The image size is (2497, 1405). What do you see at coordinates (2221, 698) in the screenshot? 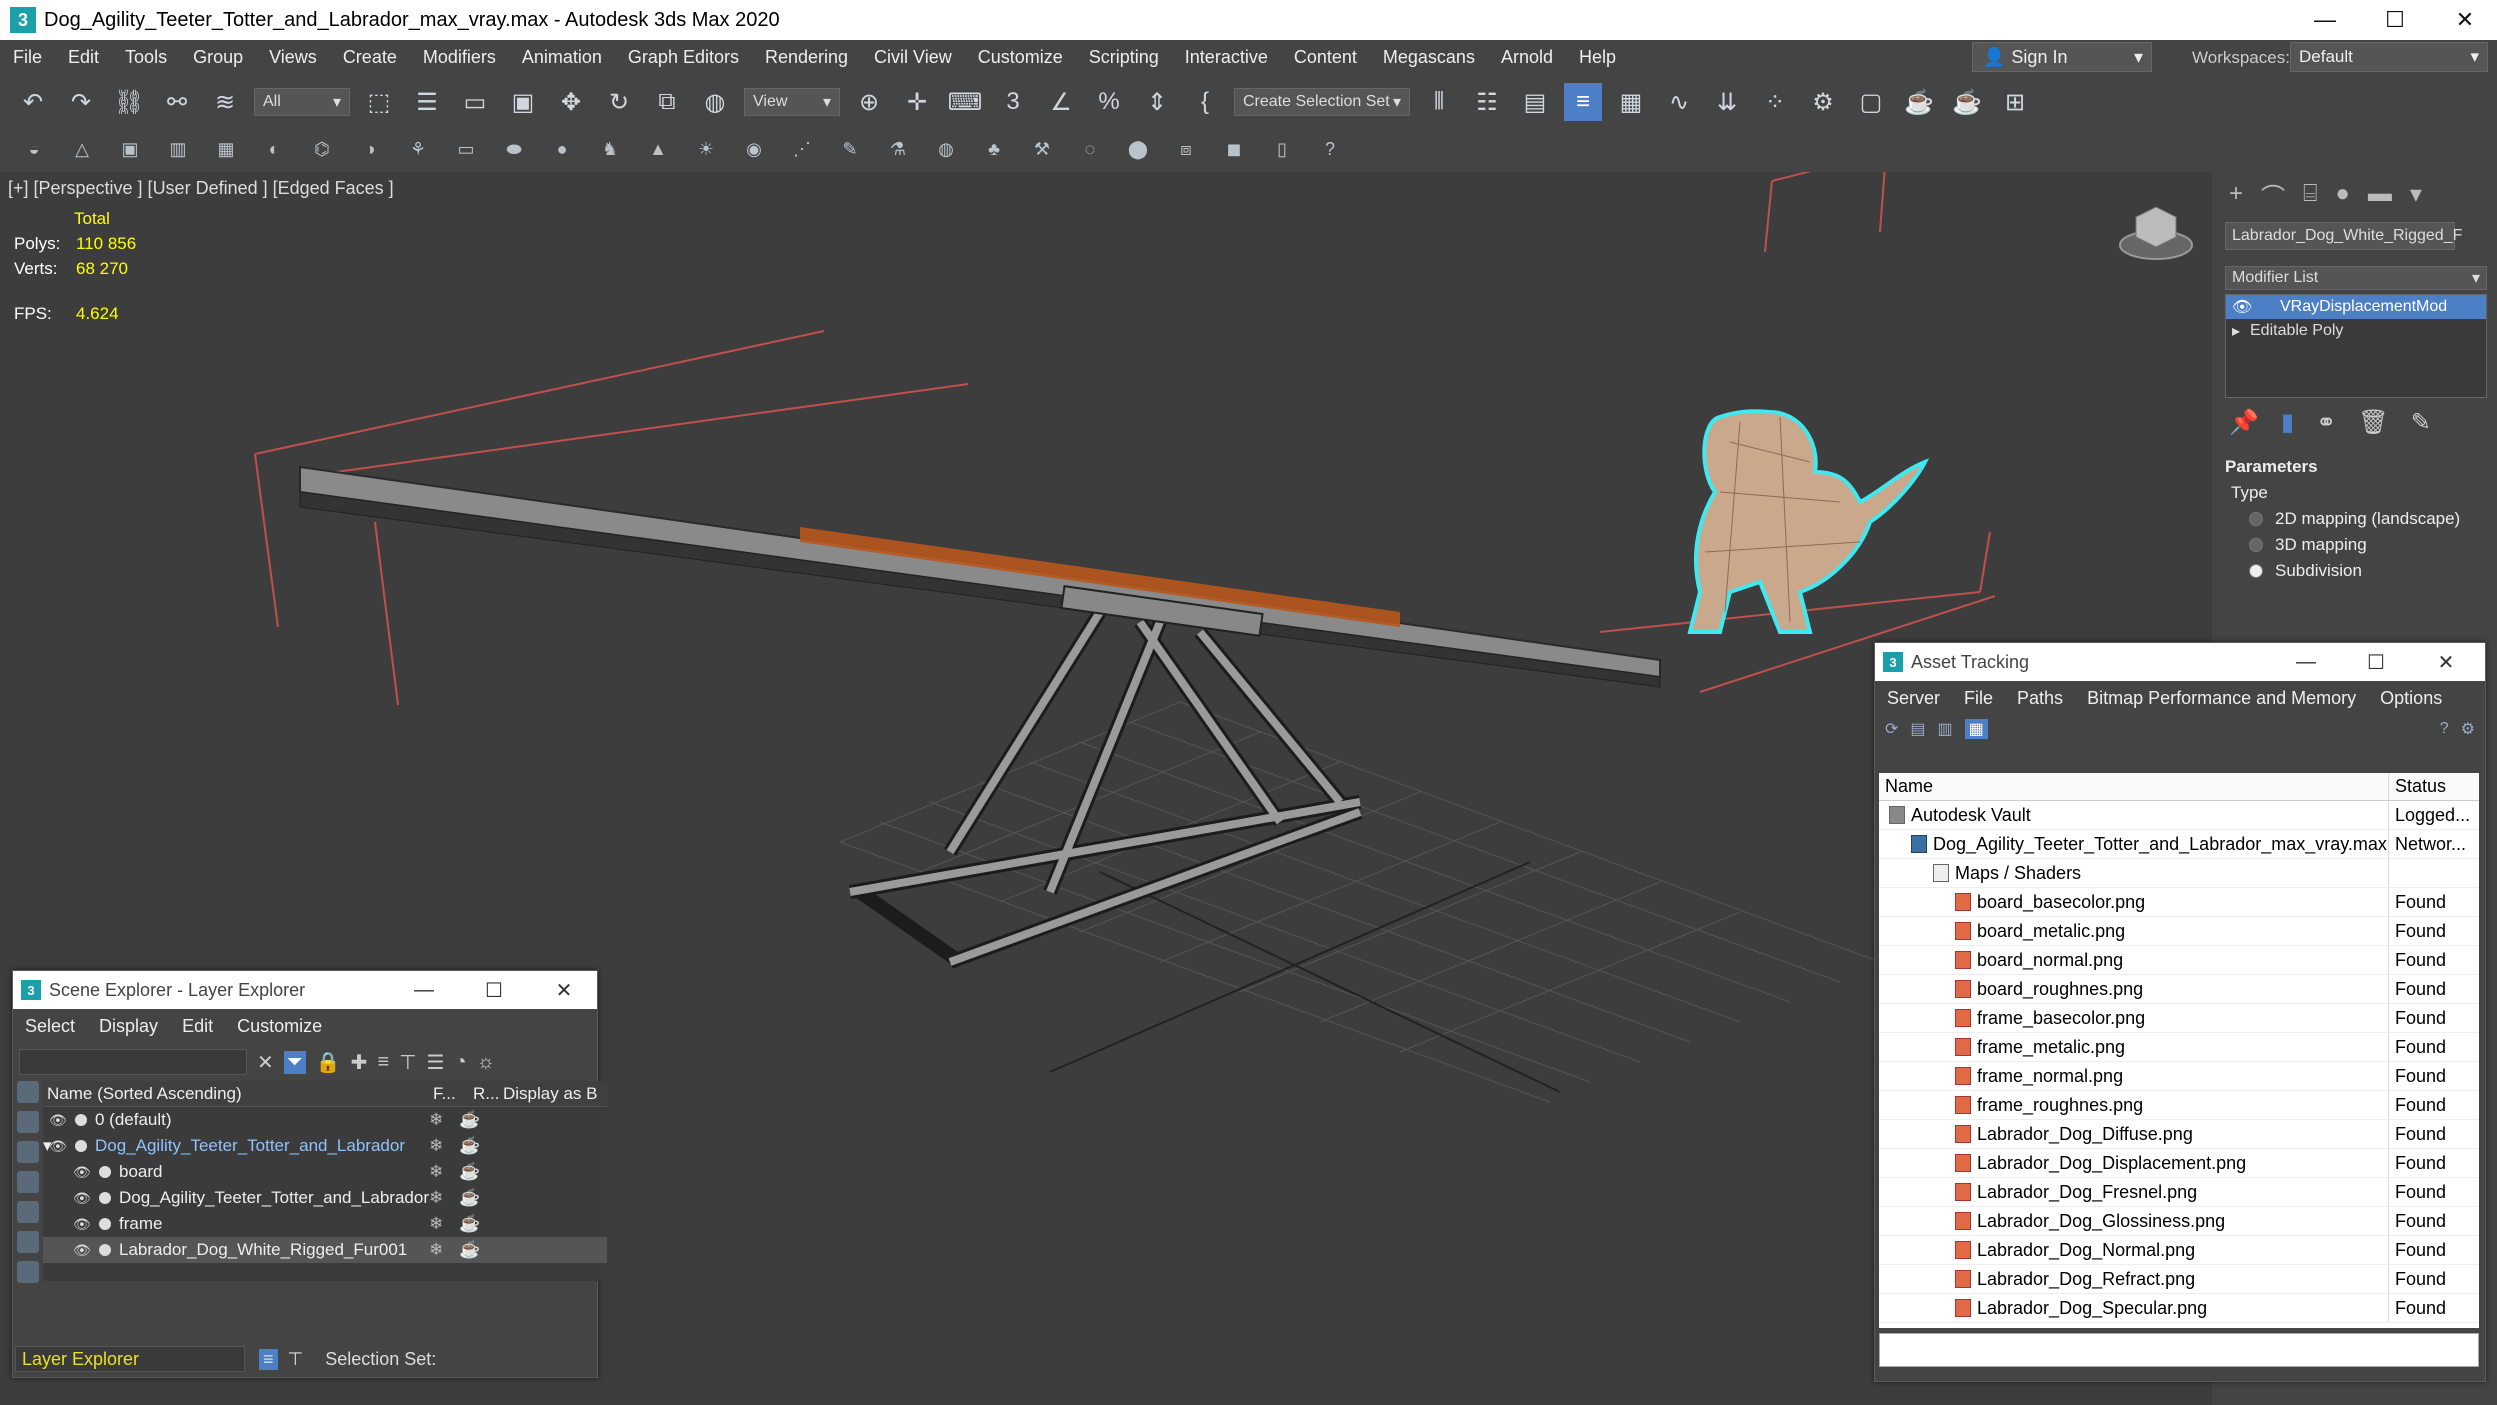
I see `menu-bitmap-performance: Bitmap Performance and Memory` at bounding box center [2221, 698].